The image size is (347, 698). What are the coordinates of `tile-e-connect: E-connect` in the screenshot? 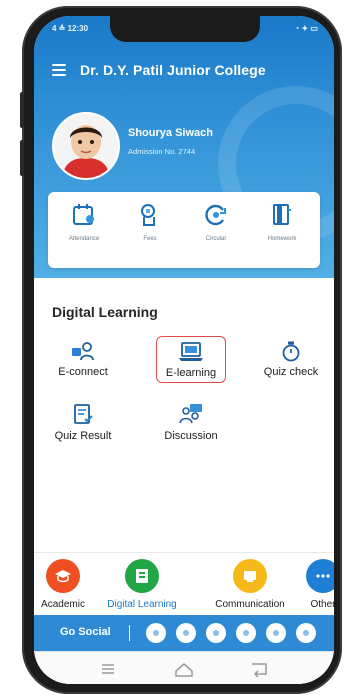 It's located at (83, 359).